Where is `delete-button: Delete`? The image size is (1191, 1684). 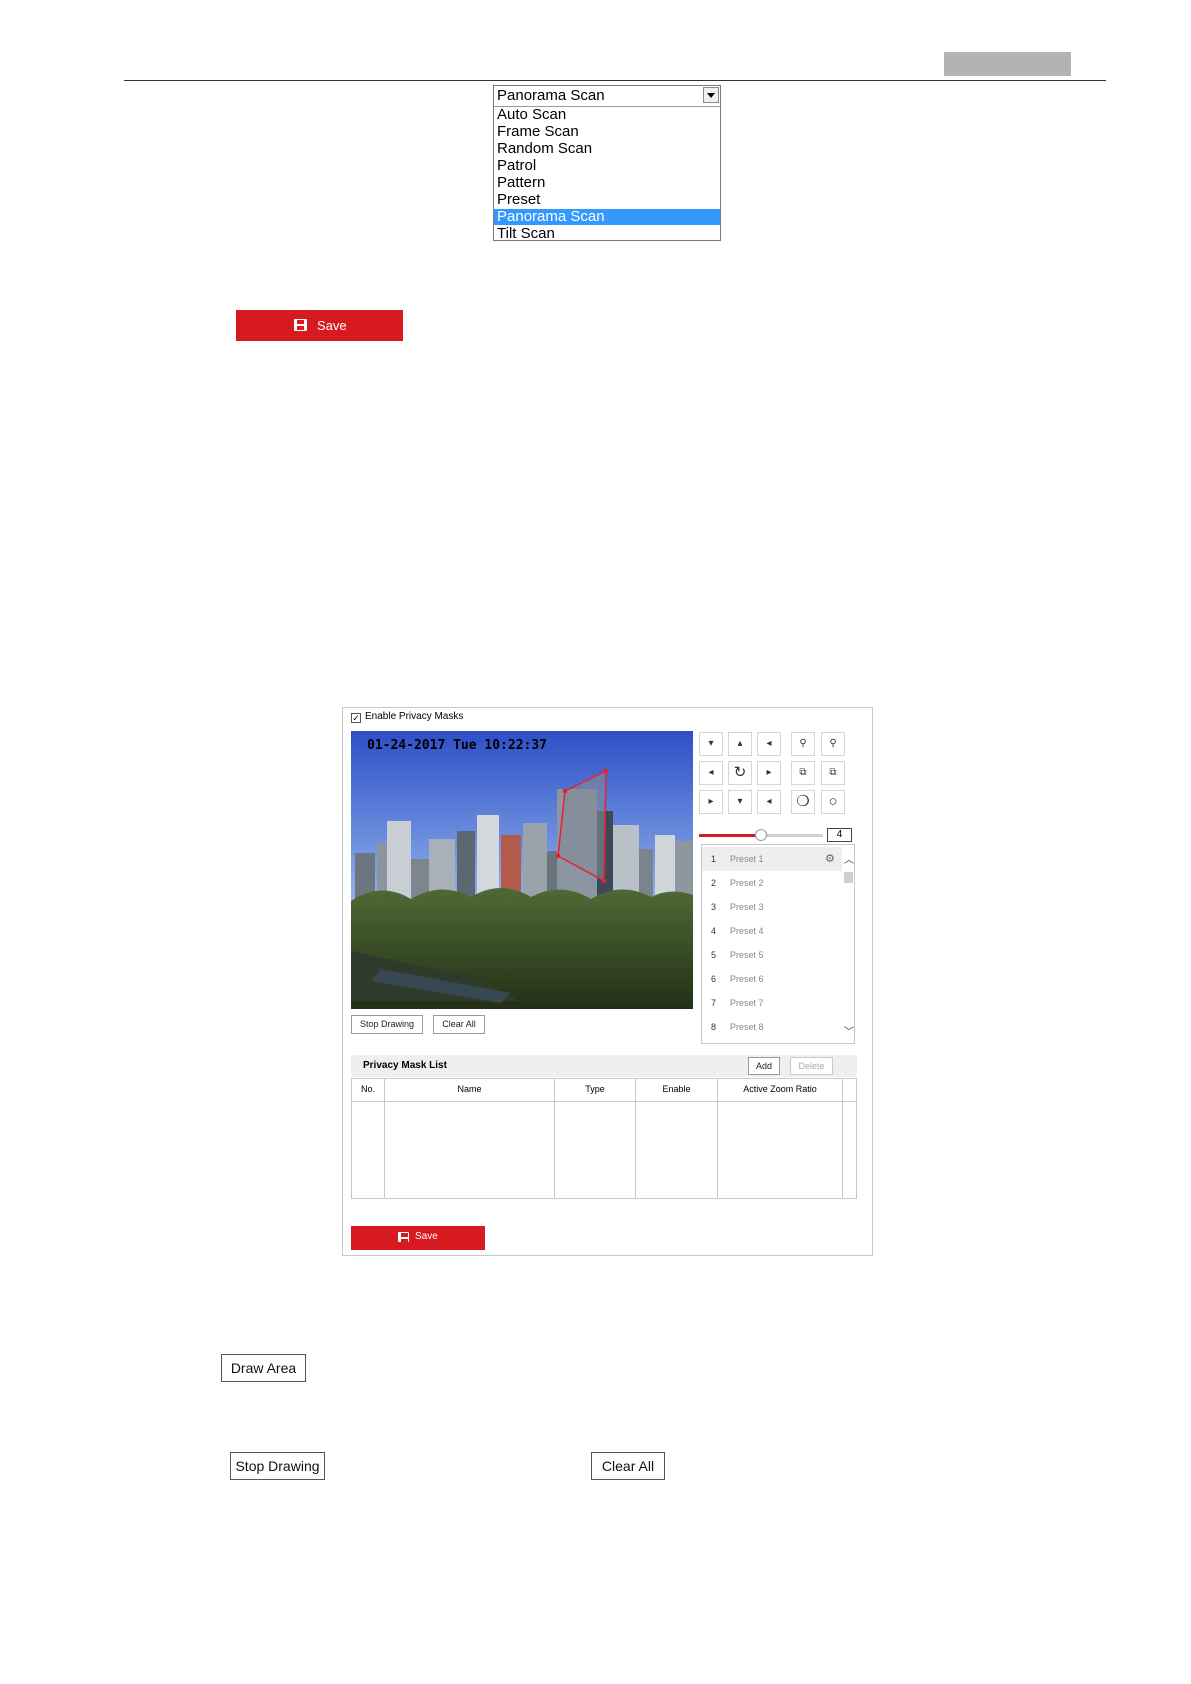
delete-button: Delete is located at coordinates (811, 1066).